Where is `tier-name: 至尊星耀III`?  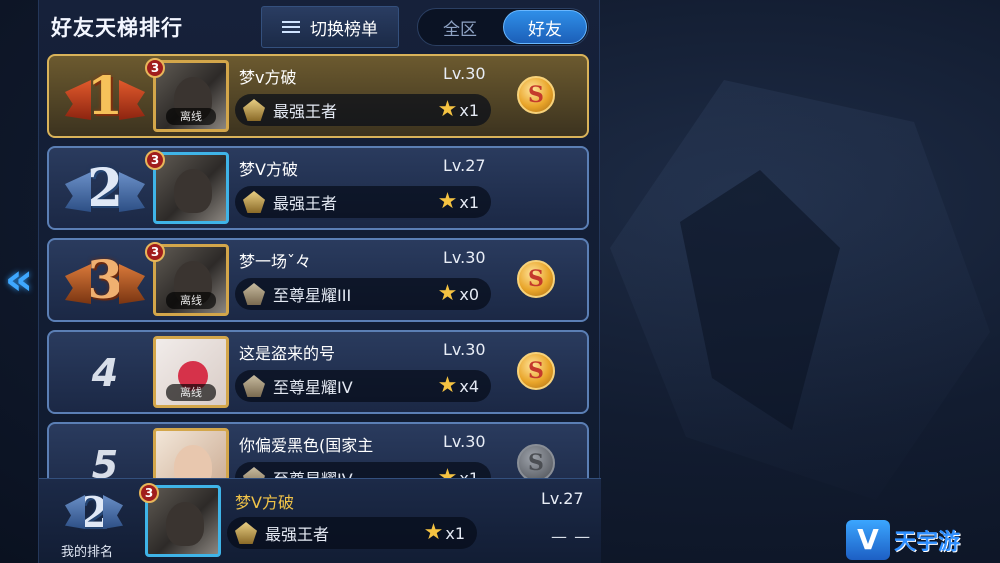 tier-name: 至尊星耀III is located at coordinates (312, 295).